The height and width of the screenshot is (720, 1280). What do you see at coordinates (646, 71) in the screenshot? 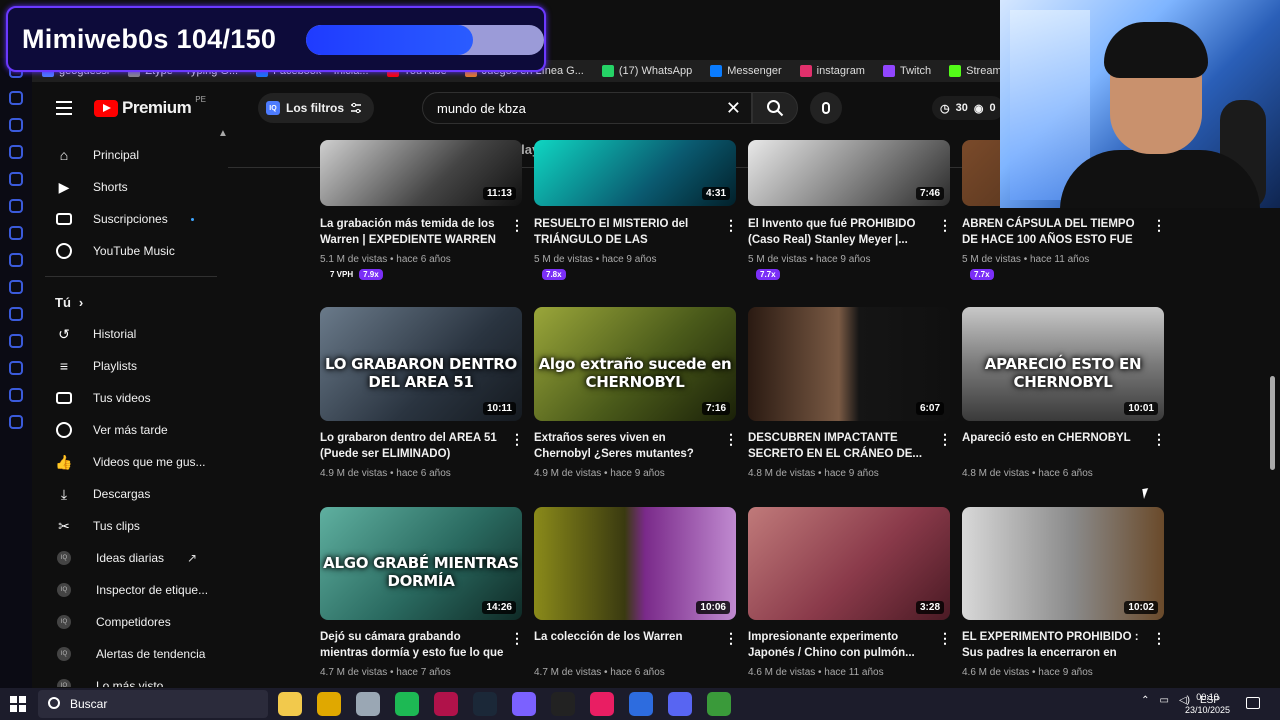
I see `bookmark-item: (17) WhatsApp` at bounding box center [646, 71].